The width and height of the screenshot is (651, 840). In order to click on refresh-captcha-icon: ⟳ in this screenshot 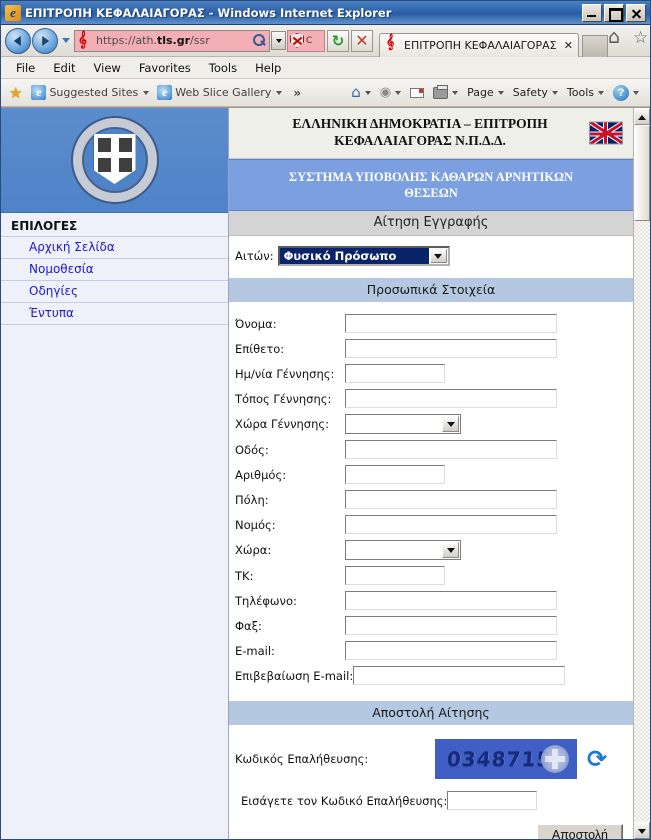, I will do `click(597, 759)`.